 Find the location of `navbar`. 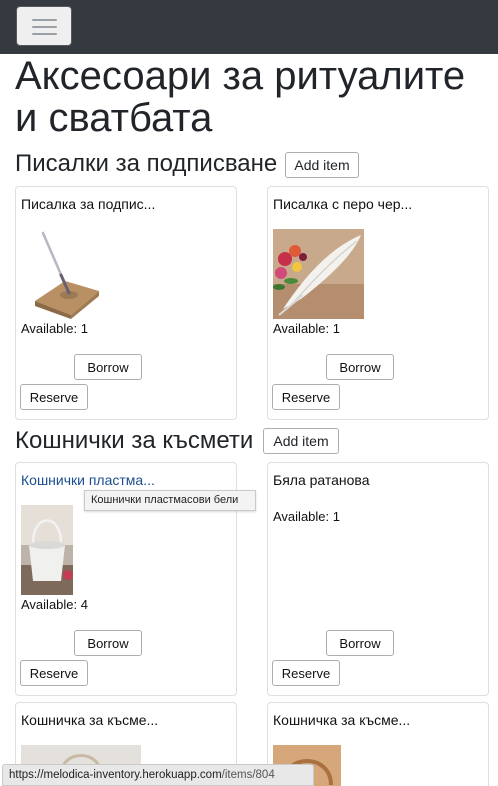

navbar is located at coordinates (249, 27).